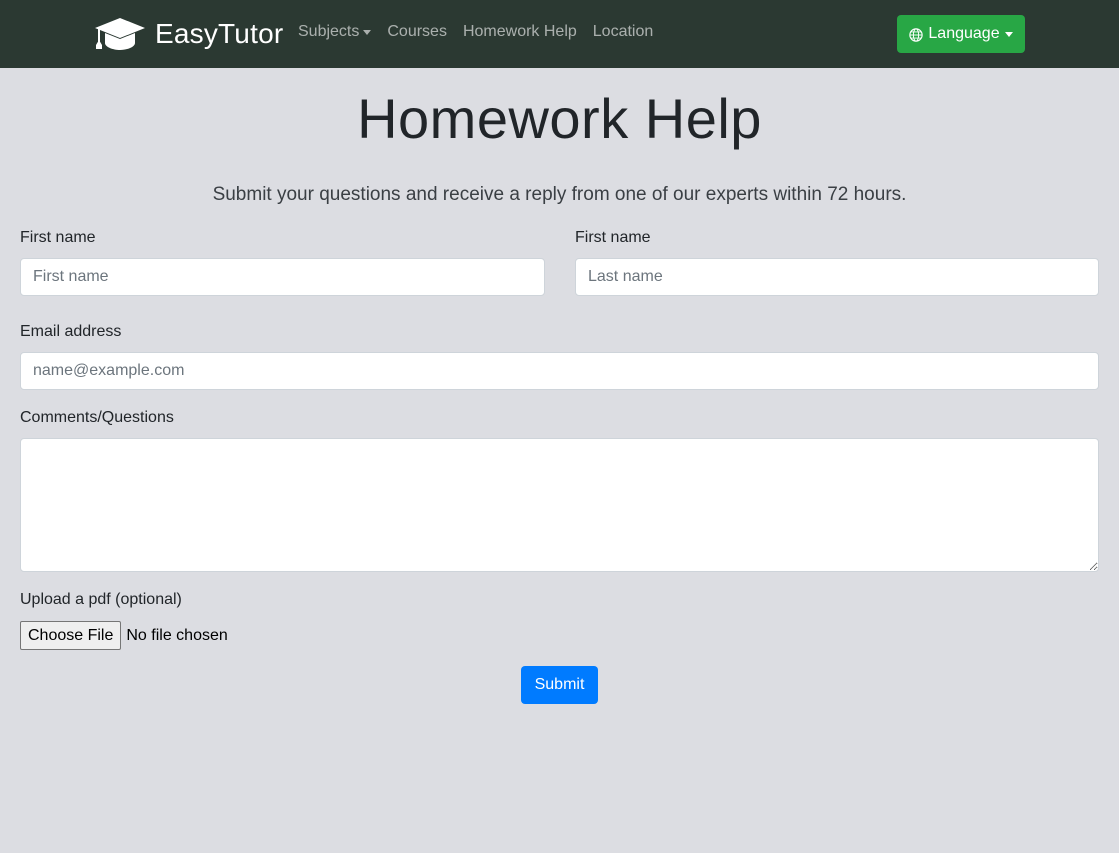  I want to click on nav-menu: Subjects Courses Homework Help Location, so click(483, 32).